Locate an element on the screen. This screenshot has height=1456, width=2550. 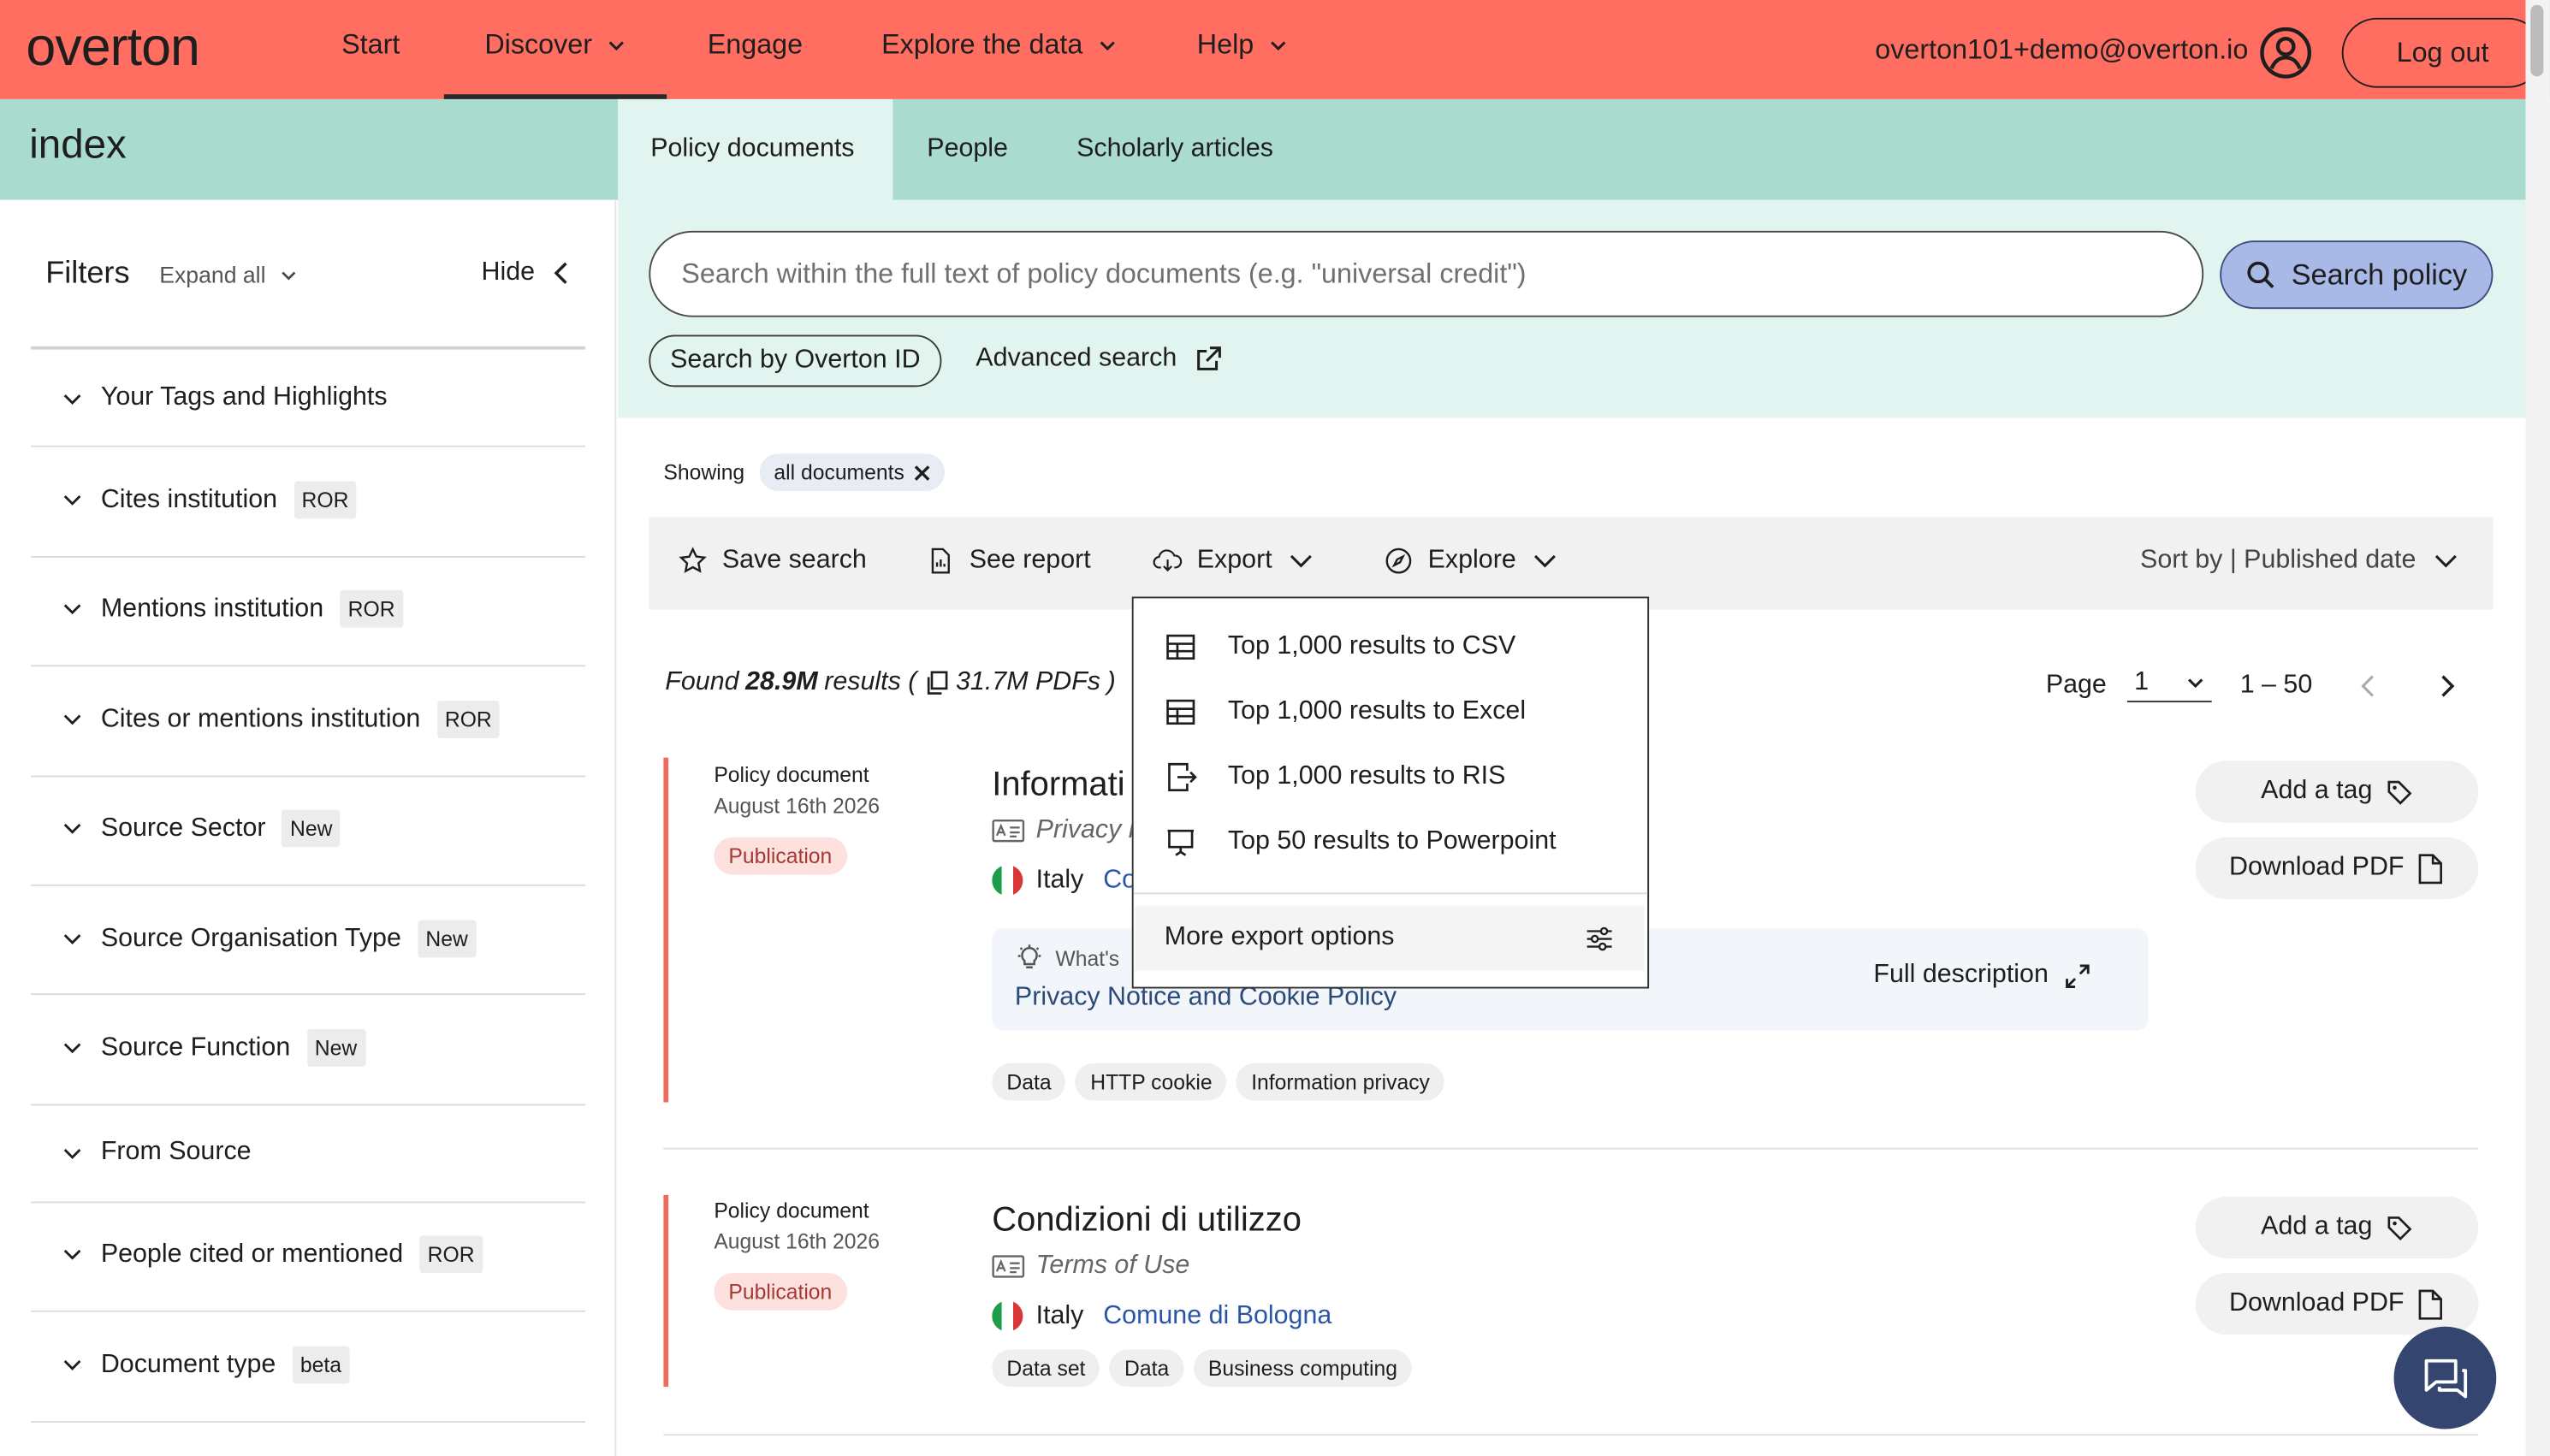
user-email: overton101+demo@overton.io is located at coordinates (2062, 50).